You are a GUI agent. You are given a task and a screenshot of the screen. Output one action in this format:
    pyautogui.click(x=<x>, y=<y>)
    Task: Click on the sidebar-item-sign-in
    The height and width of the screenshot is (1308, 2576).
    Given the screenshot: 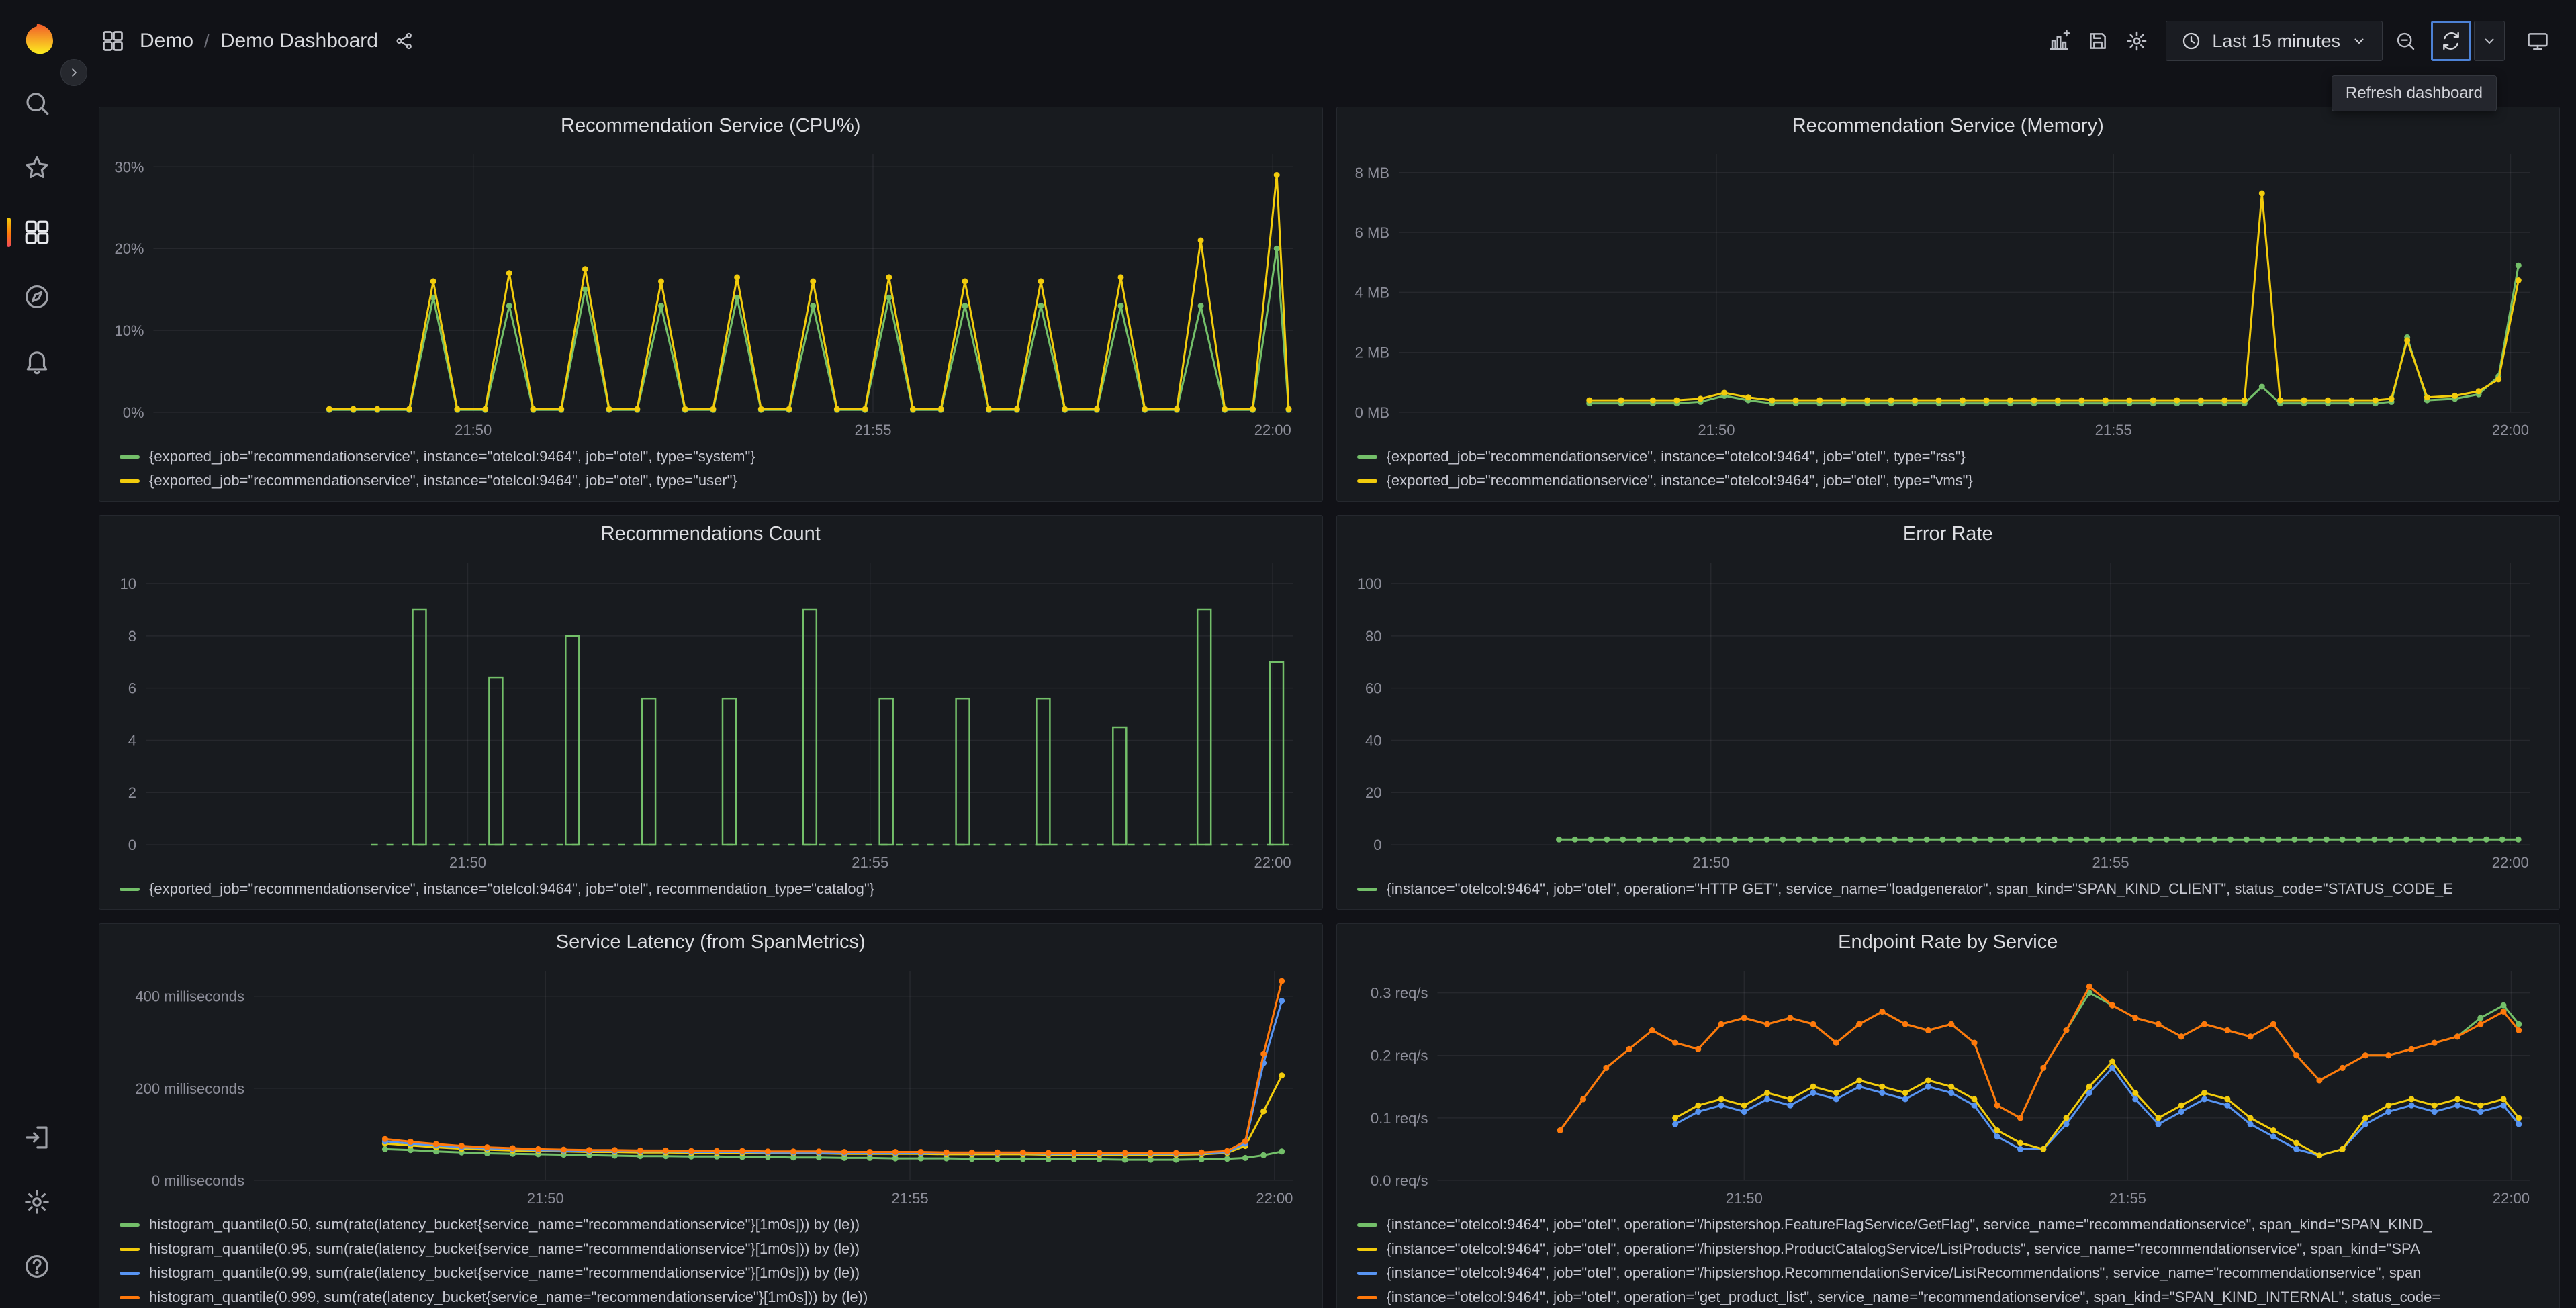 What is the action you would take?
    pyautogui.click(x=37, y=1137)
    